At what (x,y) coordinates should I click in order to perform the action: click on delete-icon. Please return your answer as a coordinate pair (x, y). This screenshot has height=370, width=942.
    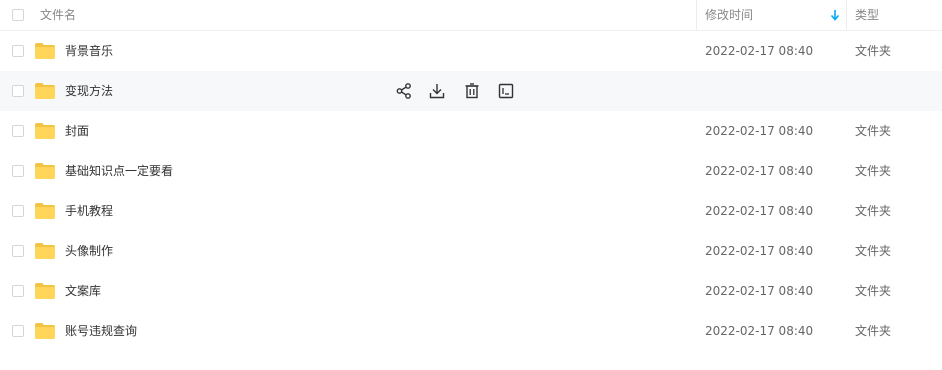
    Looking at the image, I should click on (472, 91).